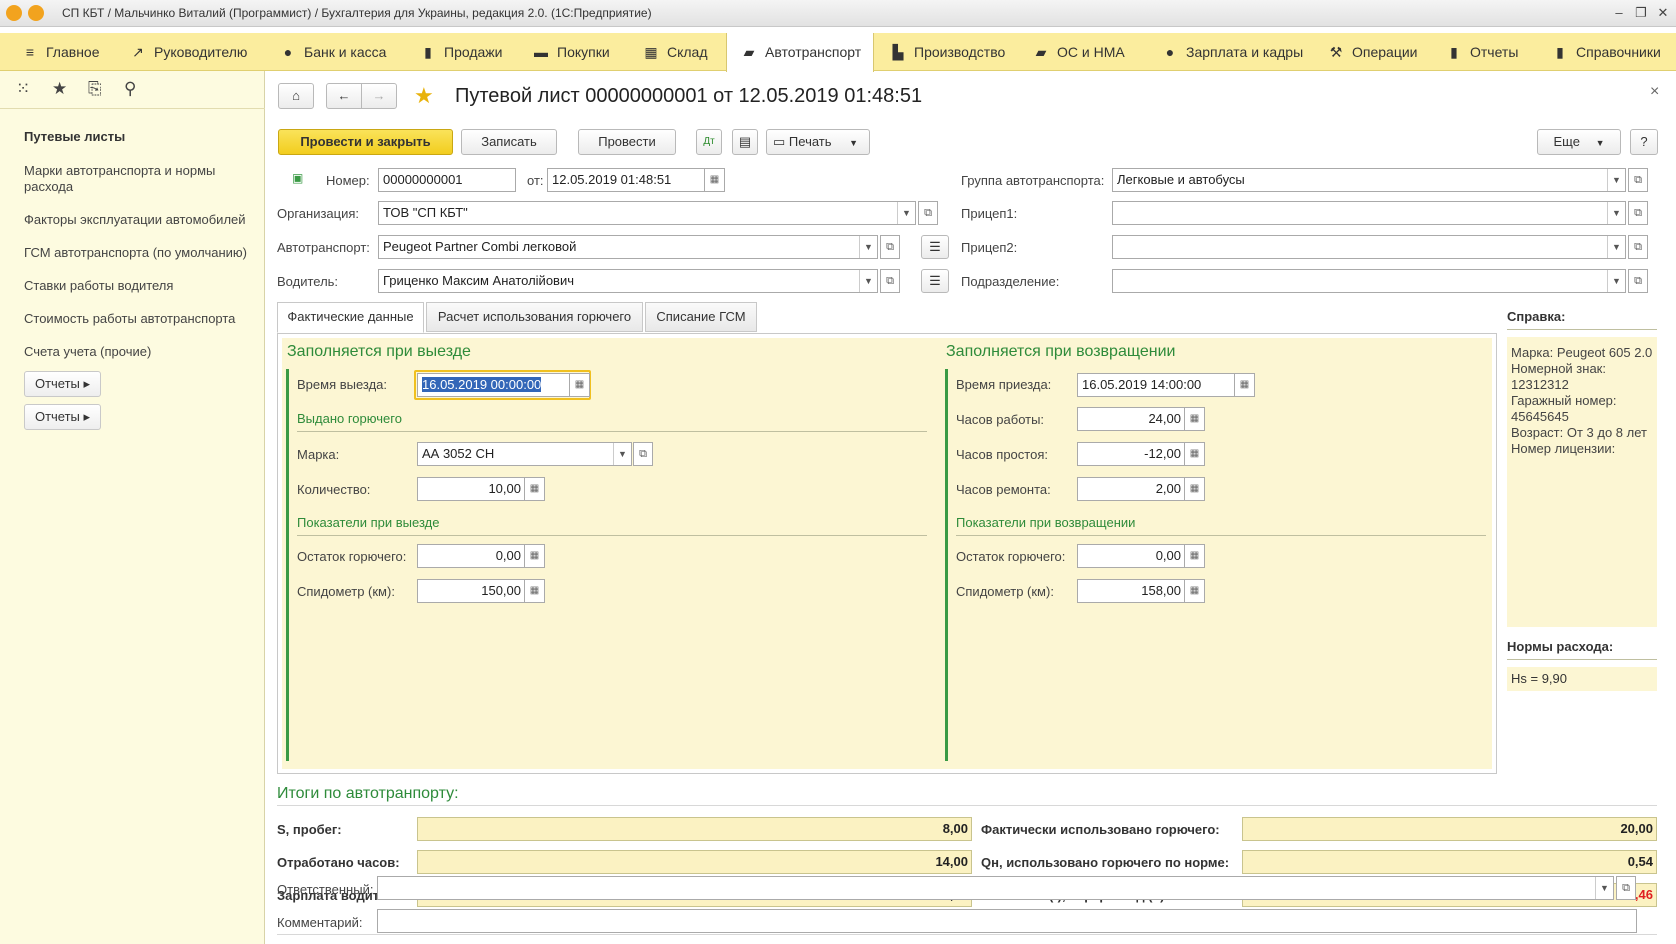  Describe the element at coordinates (534, 317) in the screenshot. I see `tab-fuel-calc: Расчет использования горючего` at that location.